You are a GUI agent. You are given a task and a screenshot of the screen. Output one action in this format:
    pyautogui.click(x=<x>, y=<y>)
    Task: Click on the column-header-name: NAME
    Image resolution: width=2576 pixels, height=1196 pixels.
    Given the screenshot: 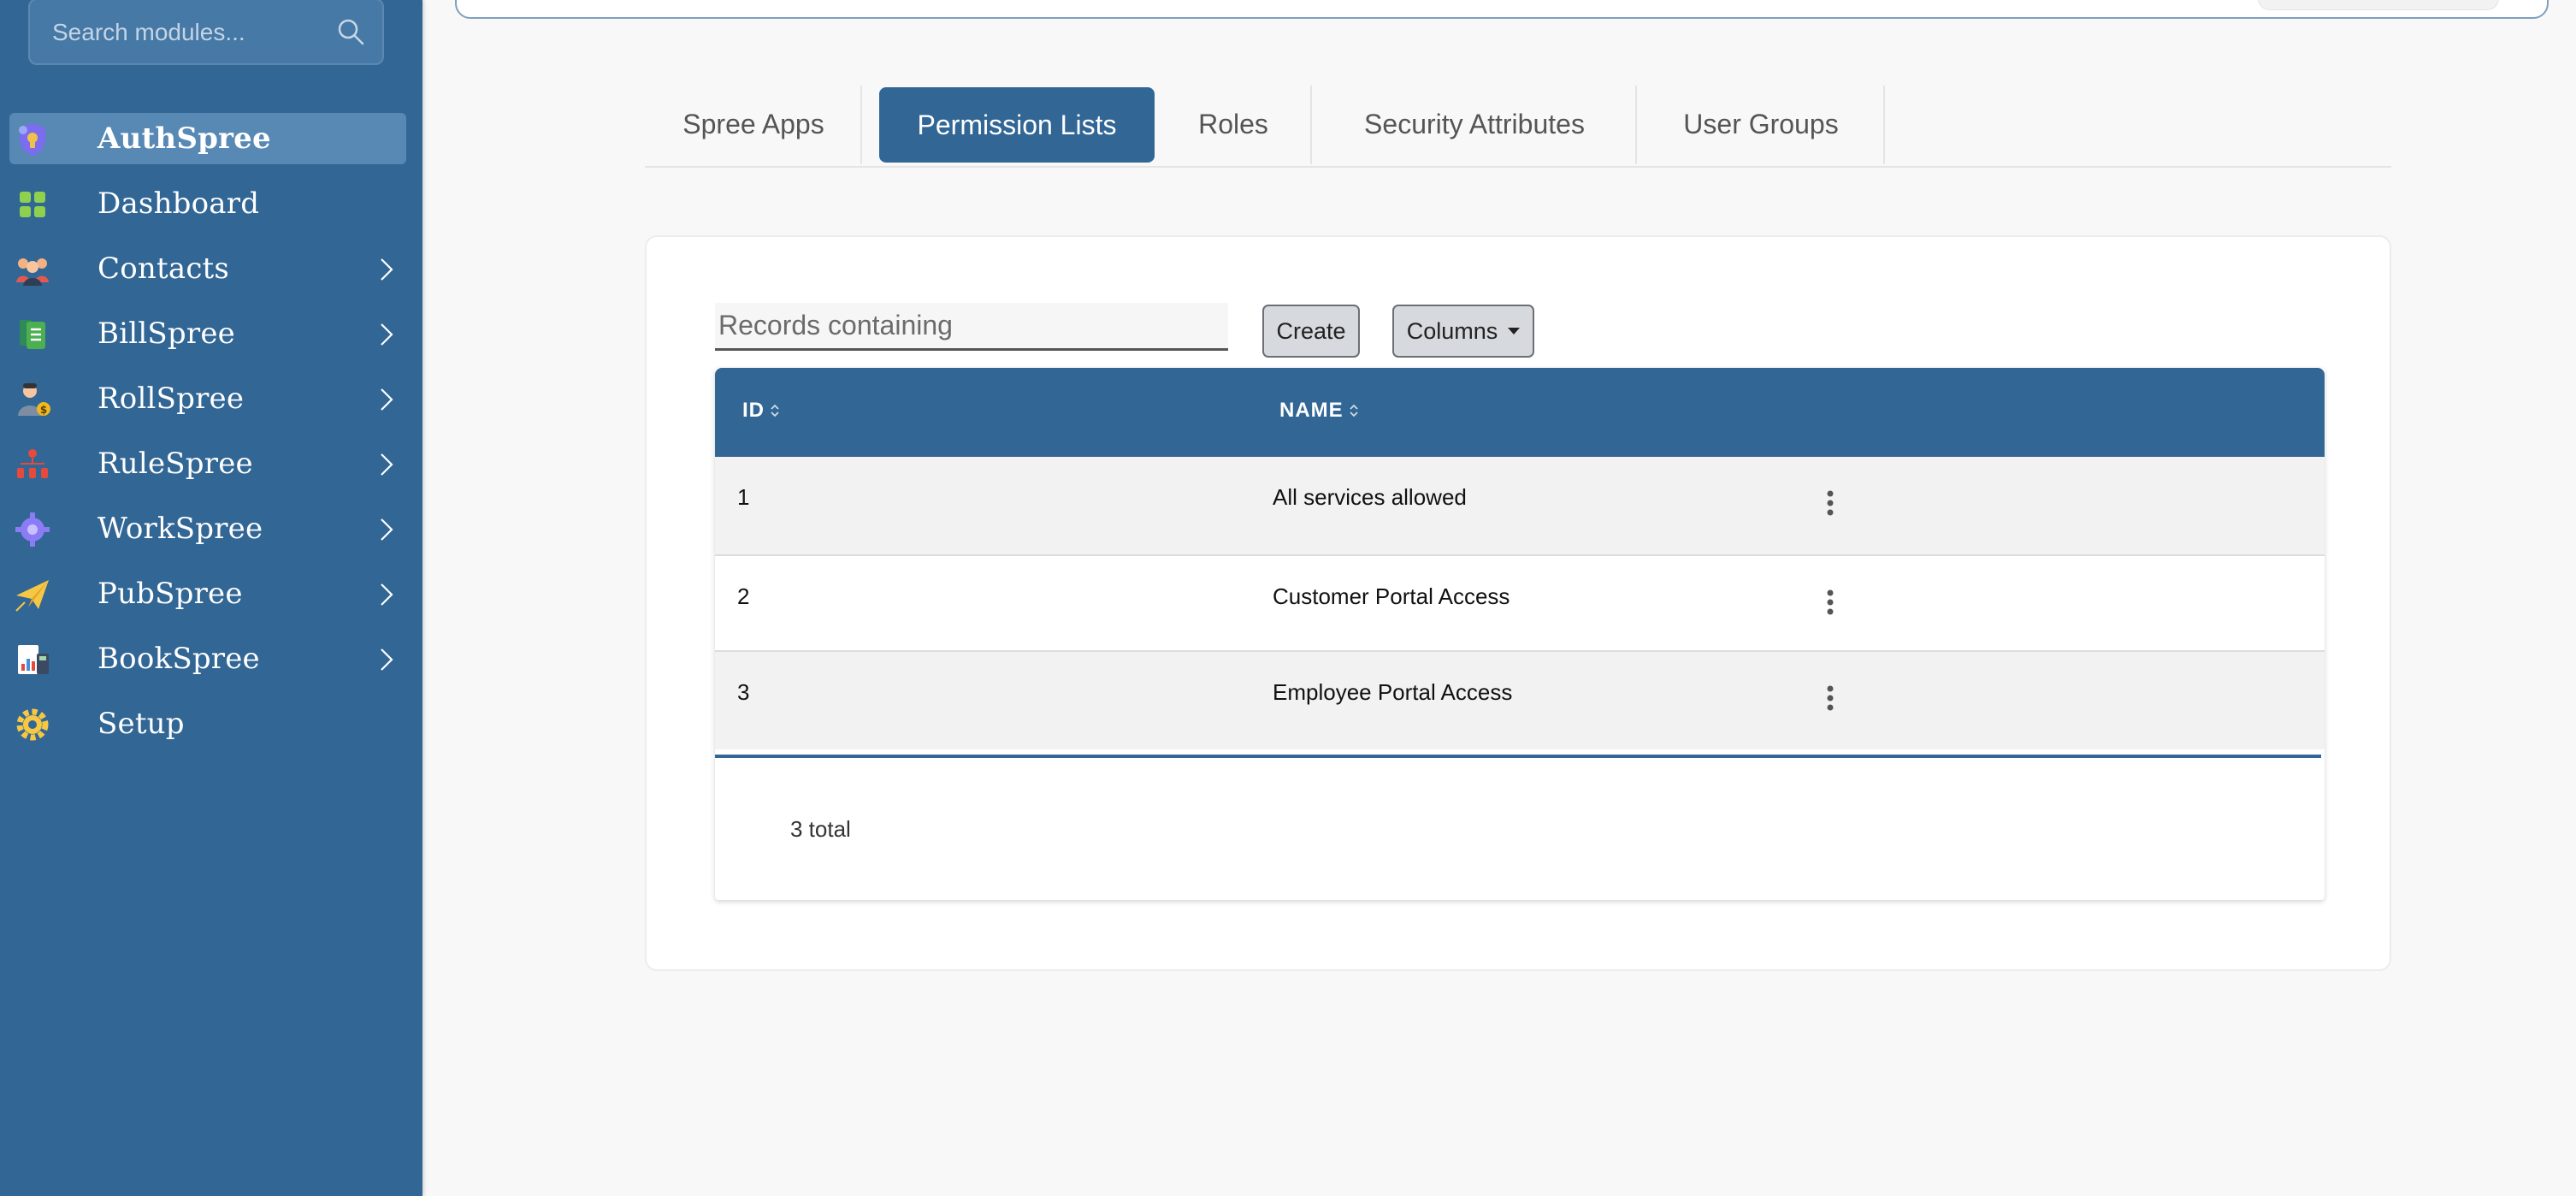 What is the action you would take?
    pyautogui.click(x=1319, y=411)
    